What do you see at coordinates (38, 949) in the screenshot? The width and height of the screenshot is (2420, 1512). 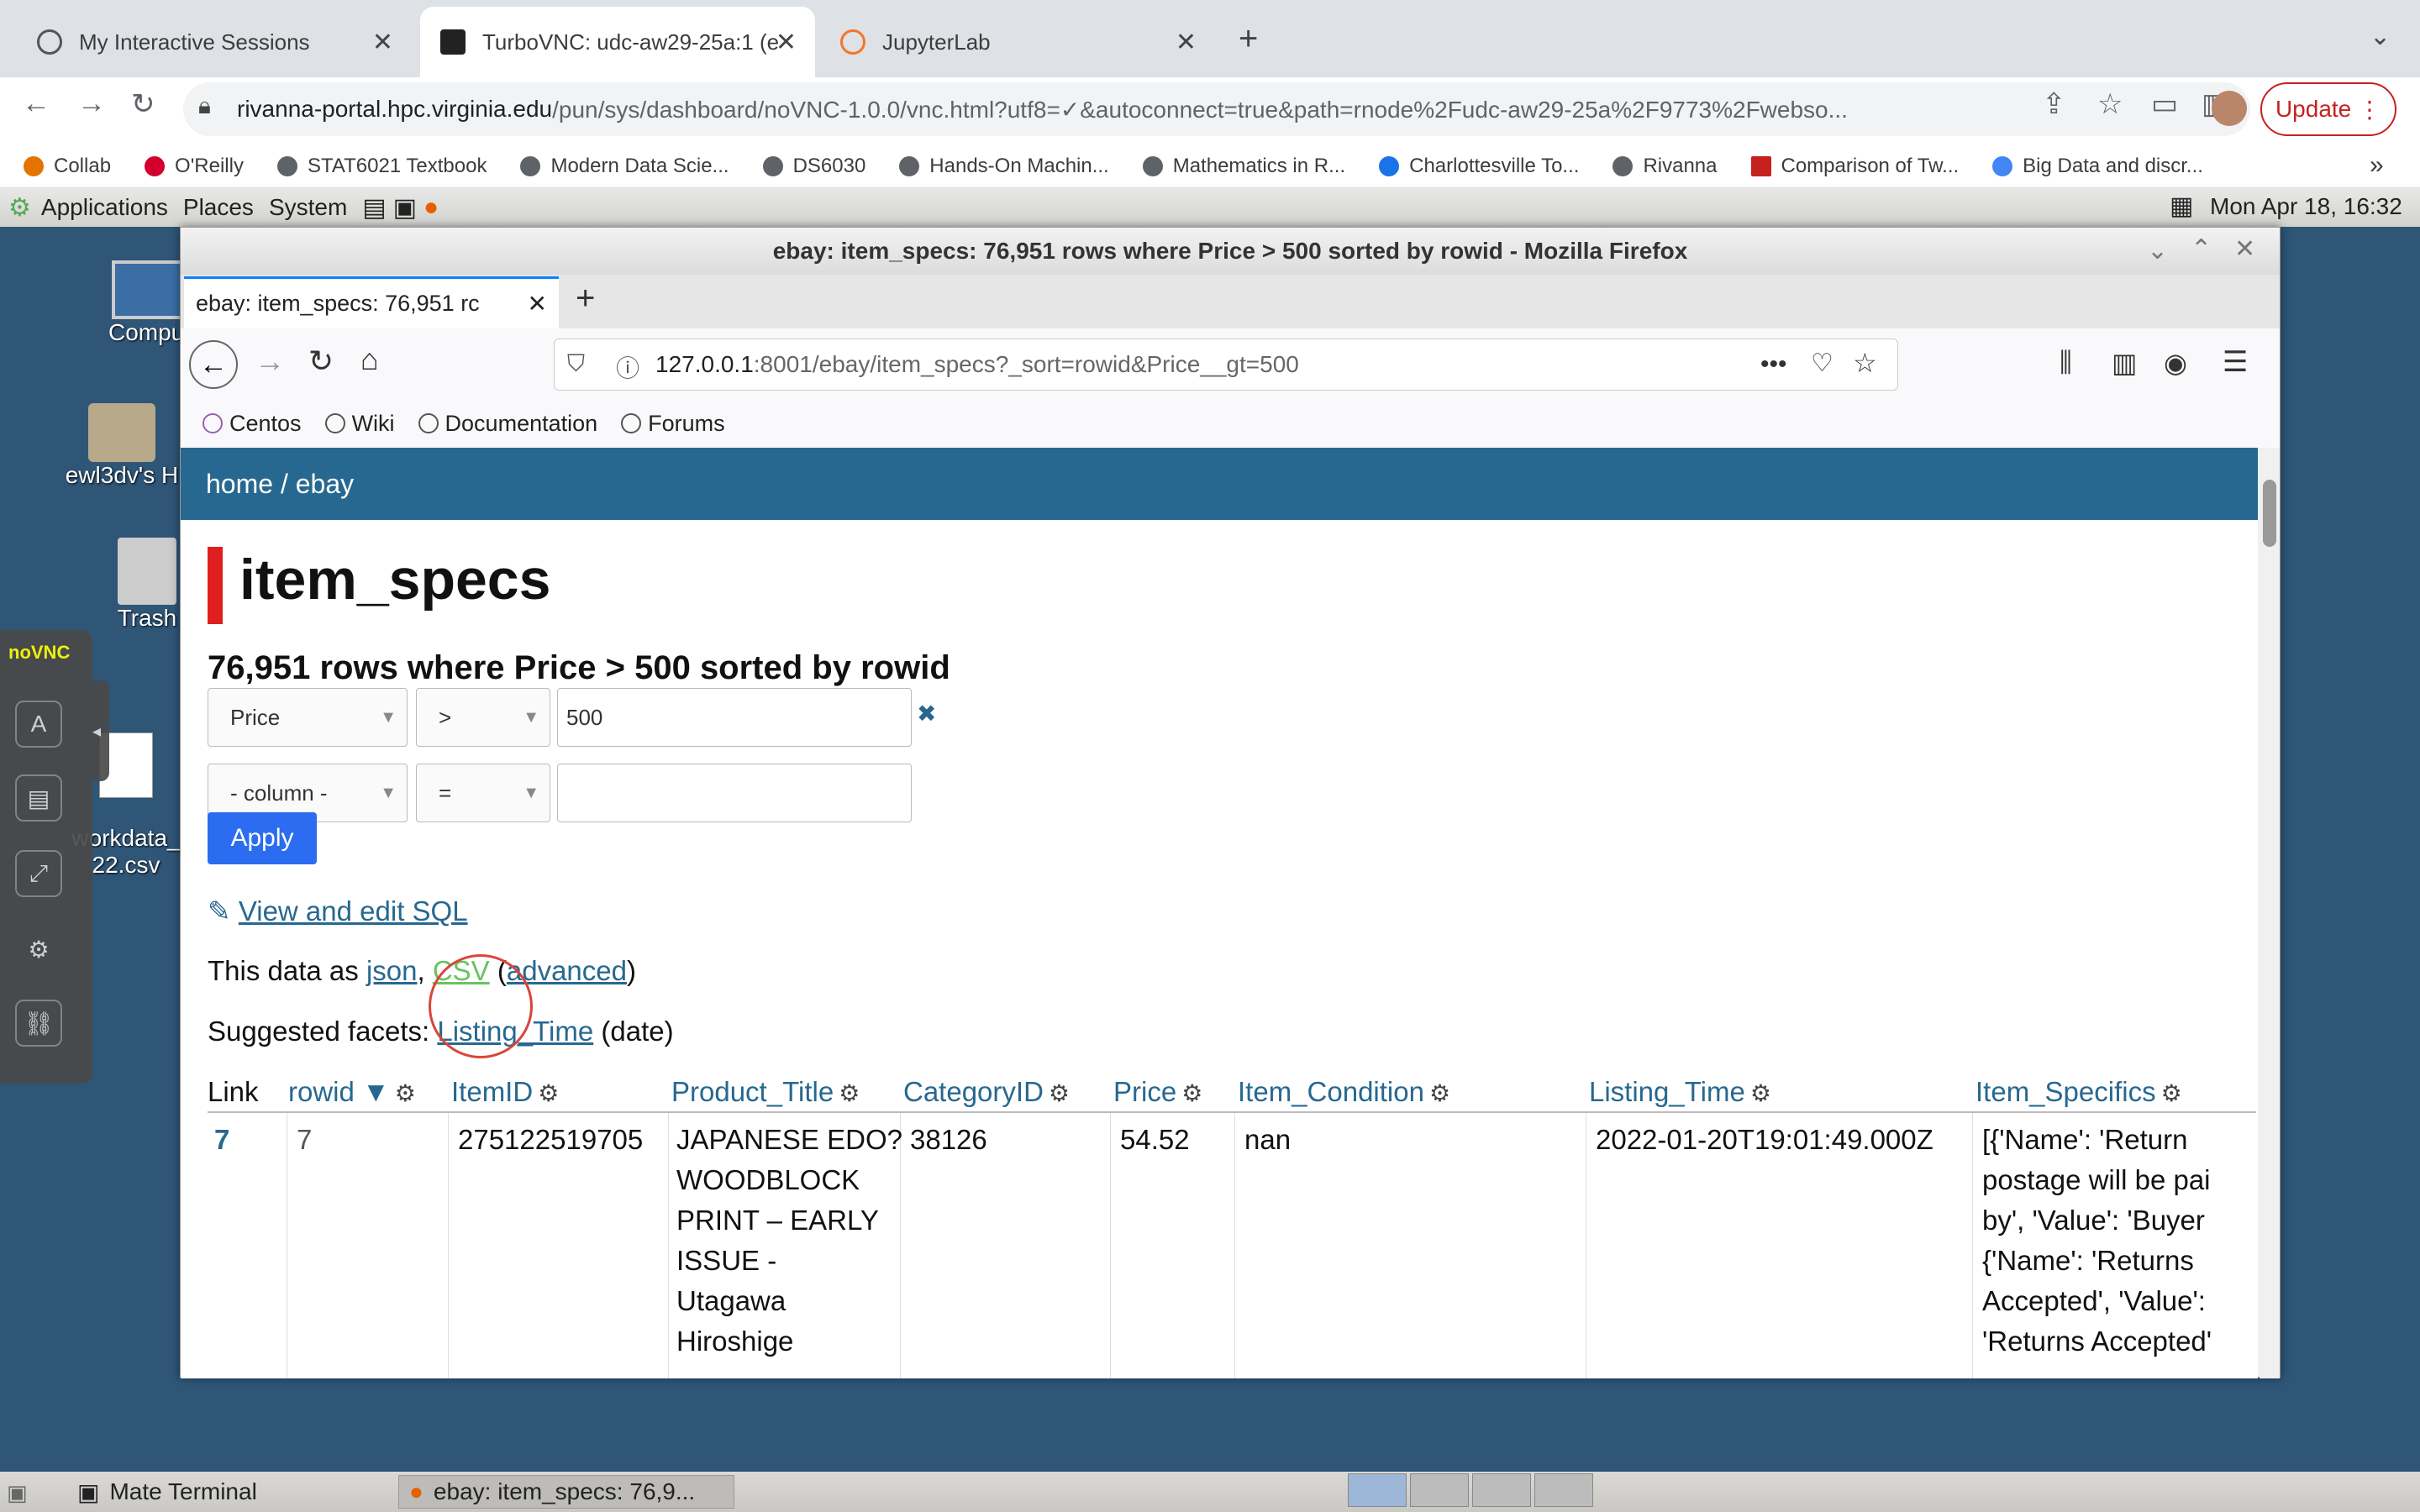 I see `settings-gear-icon: ⚙` at bounding box center [38, 949].